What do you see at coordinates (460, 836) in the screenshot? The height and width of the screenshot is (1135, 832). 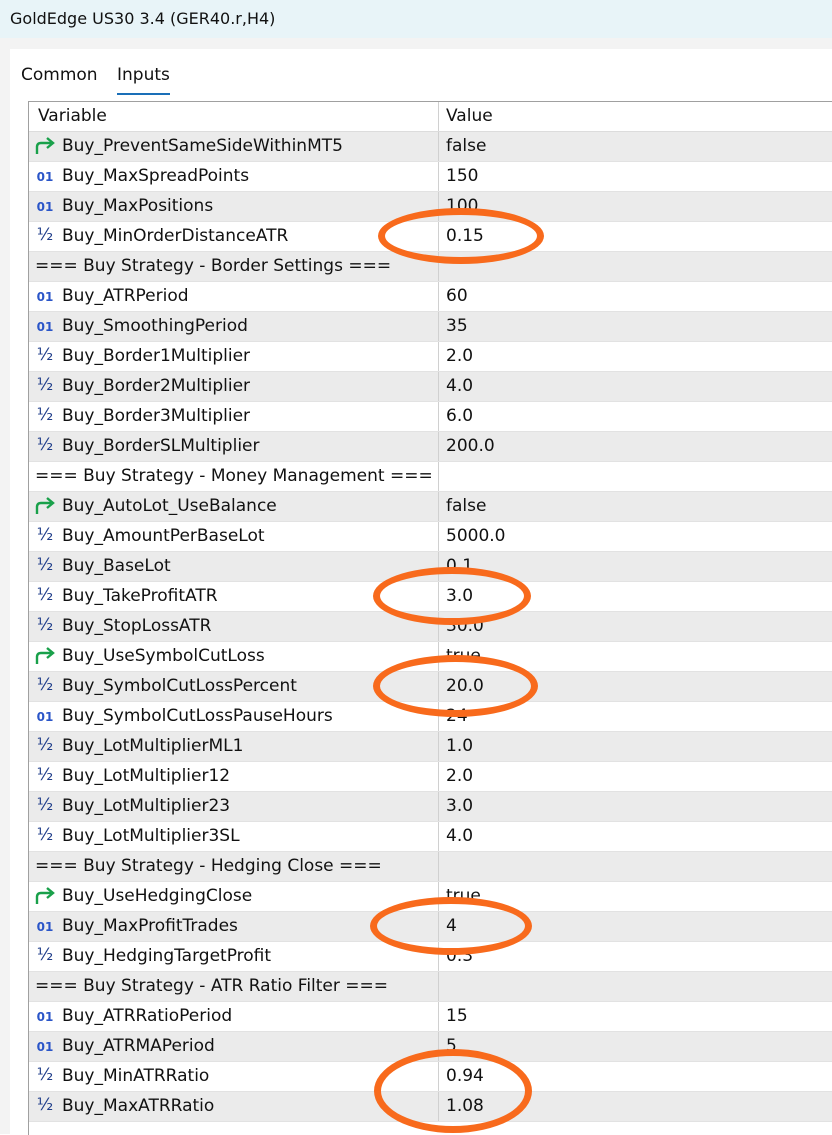 I see `value-text: 4.0` at bounding box center [460, 836].